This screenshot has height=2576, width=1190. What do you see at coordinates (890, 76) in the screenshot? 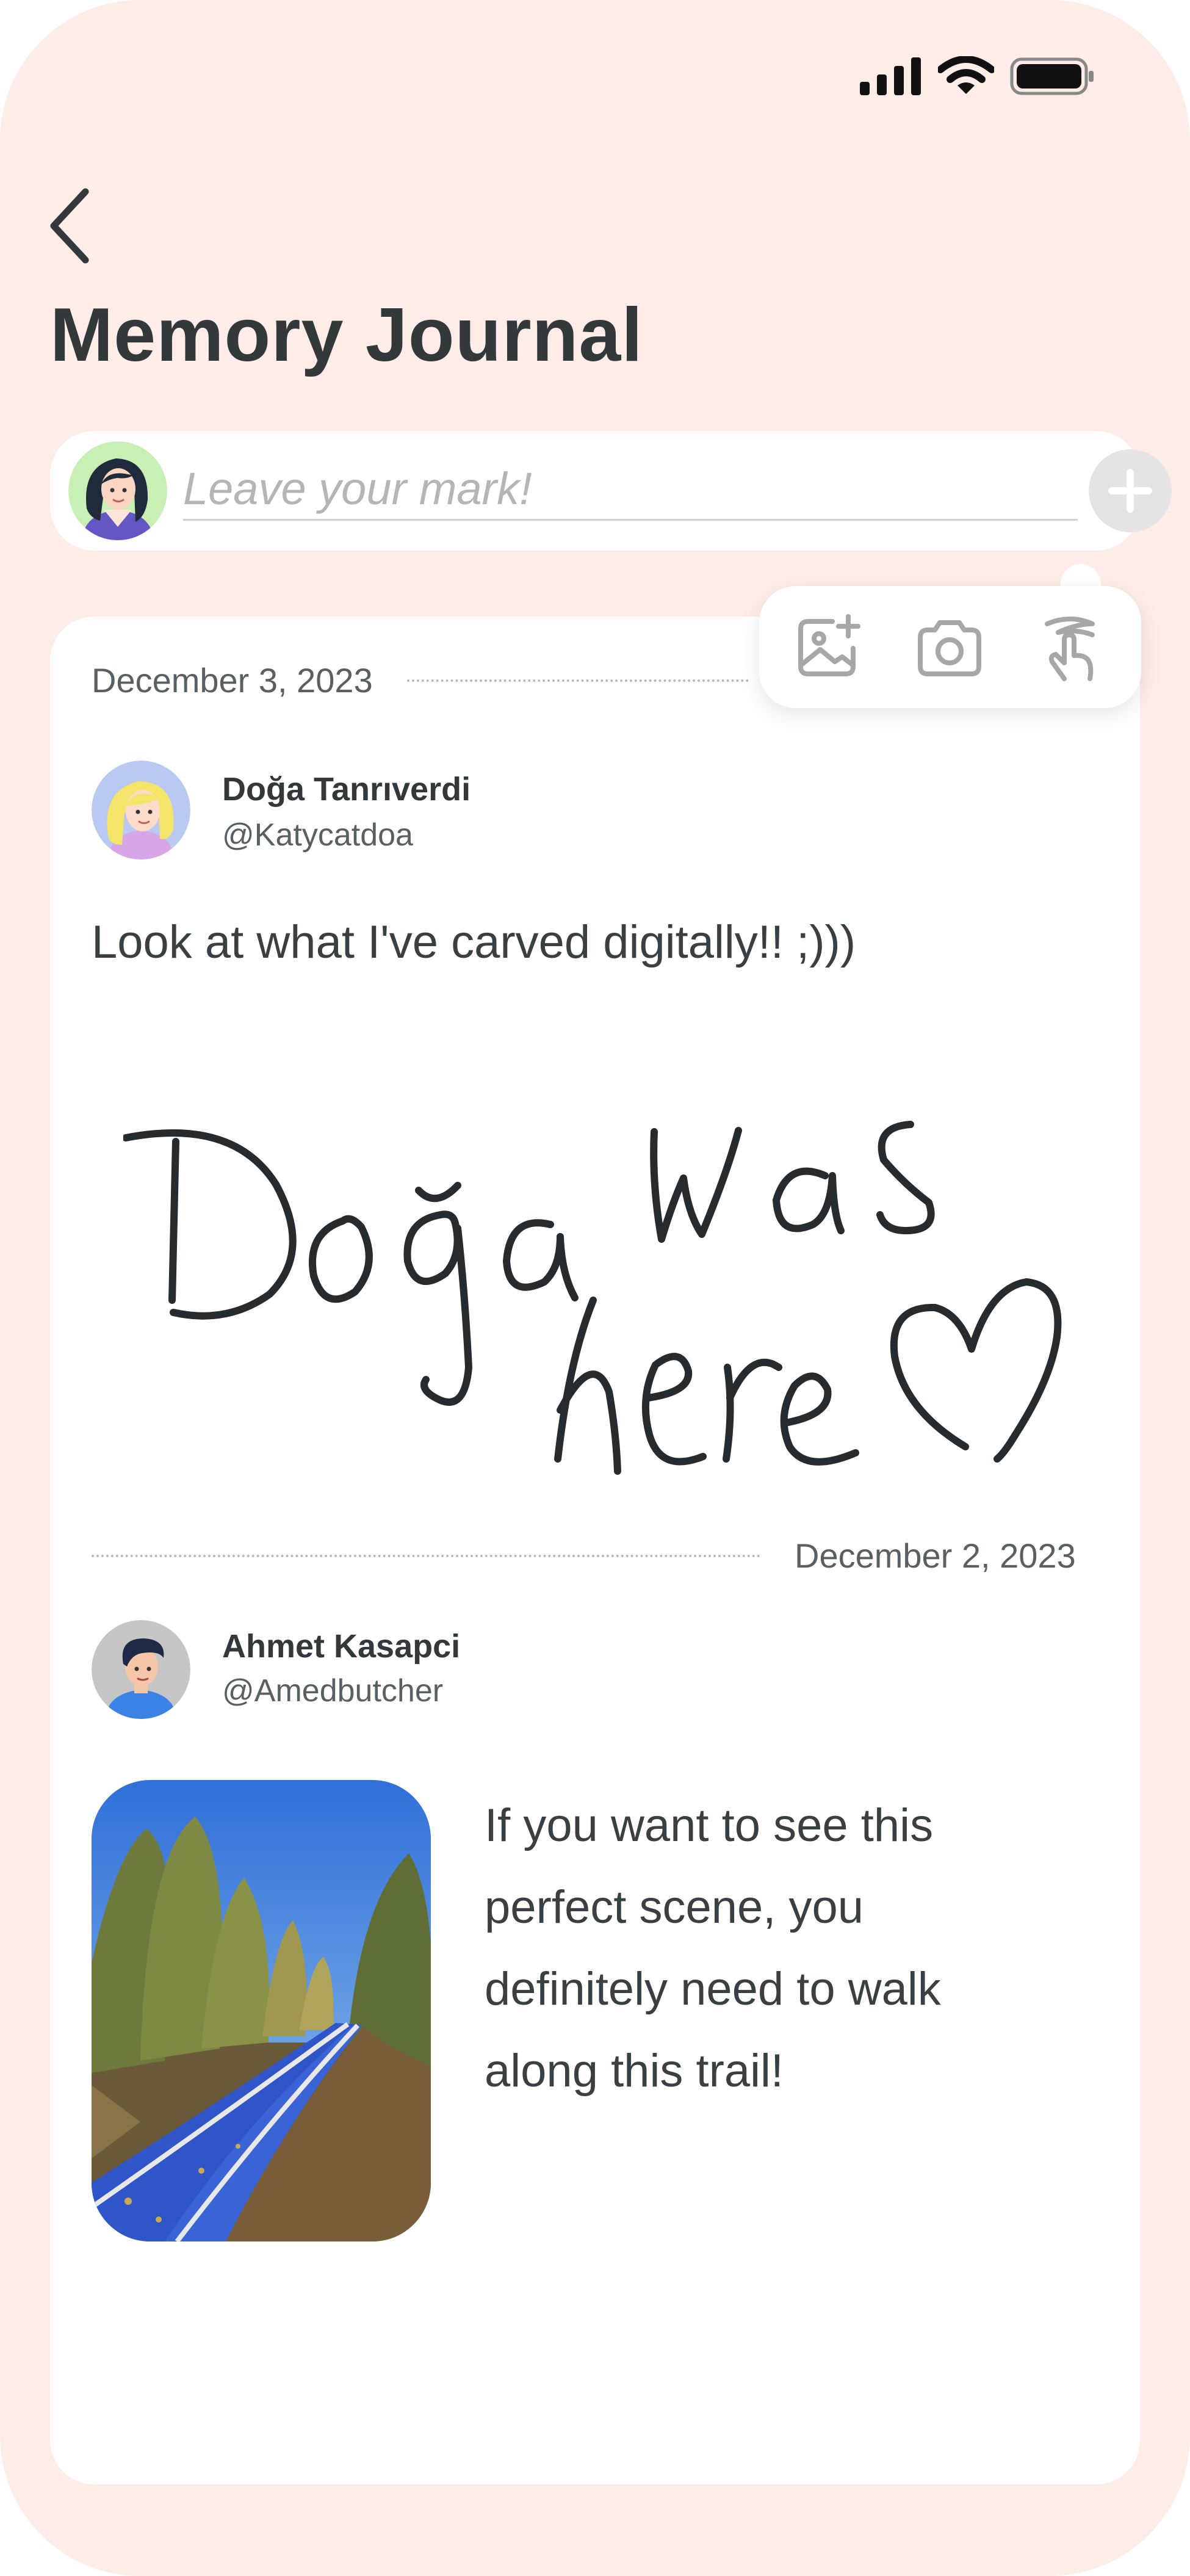
I see `signal-icon` at bounding box center [890, 76].